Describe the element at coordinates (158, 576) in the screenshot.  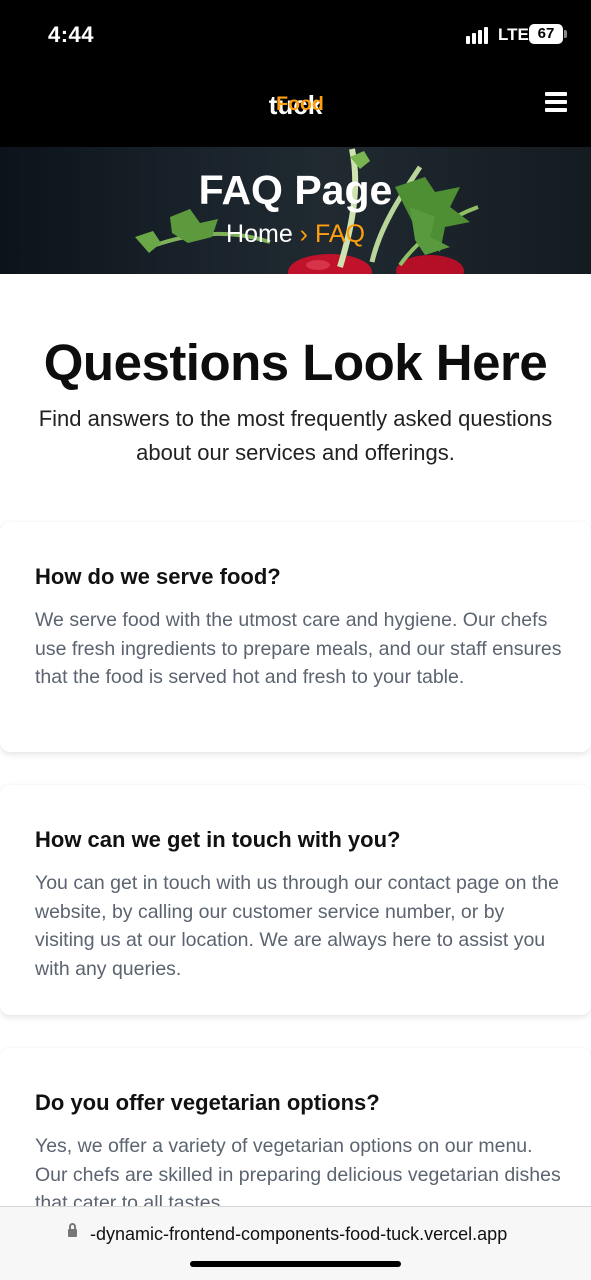
I see `faq-question: How do we serve food?` at that location.